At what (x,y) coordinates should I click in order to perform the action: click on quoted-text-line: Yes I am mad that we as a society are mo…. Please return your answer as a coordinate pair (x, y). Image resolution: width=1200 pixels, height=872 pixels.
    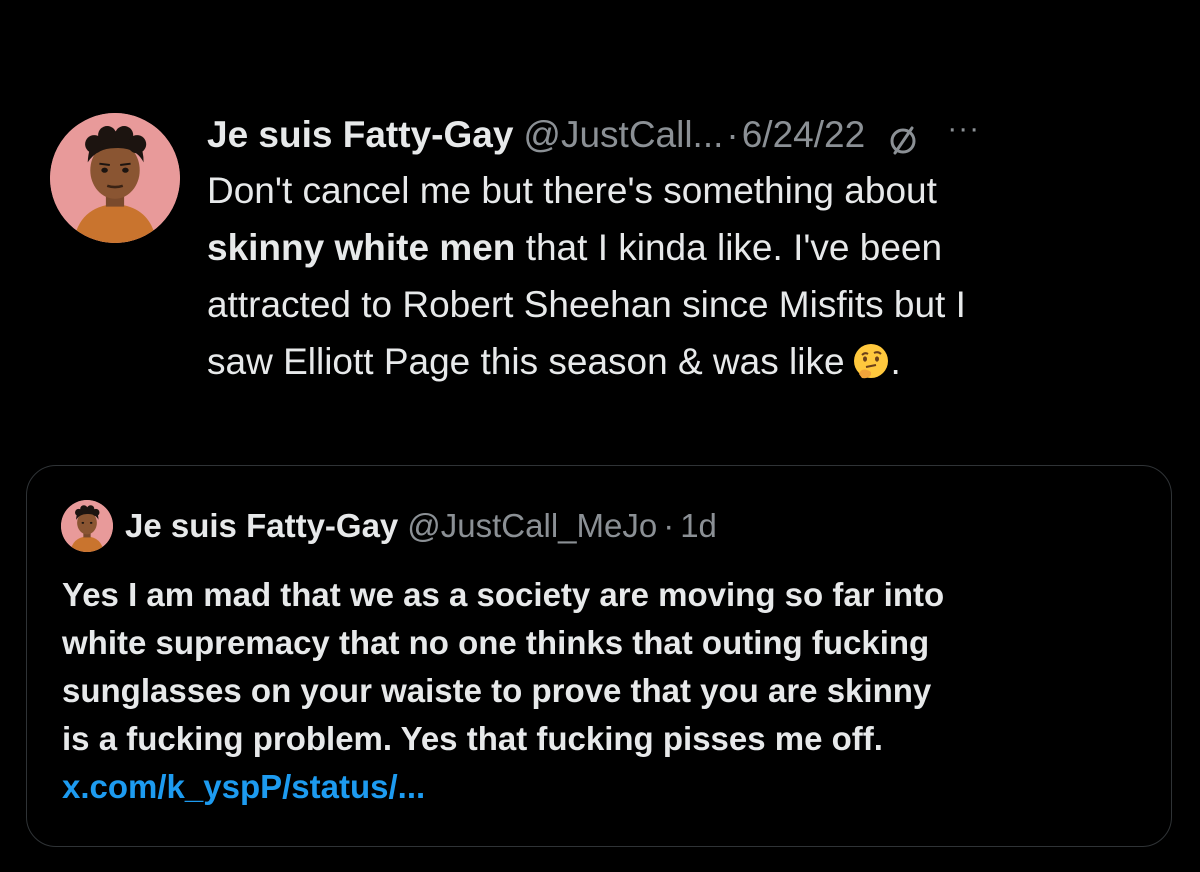
    Looking at the image, I should click on (503, 594).